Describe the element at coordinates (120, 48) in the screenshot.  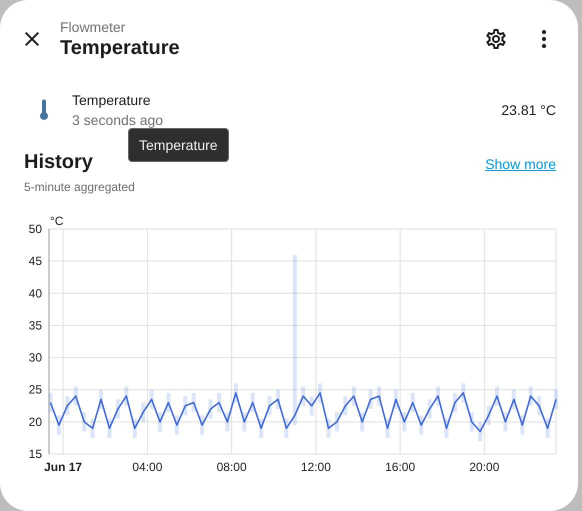
I see `dialog-title: Temperature` at that location.